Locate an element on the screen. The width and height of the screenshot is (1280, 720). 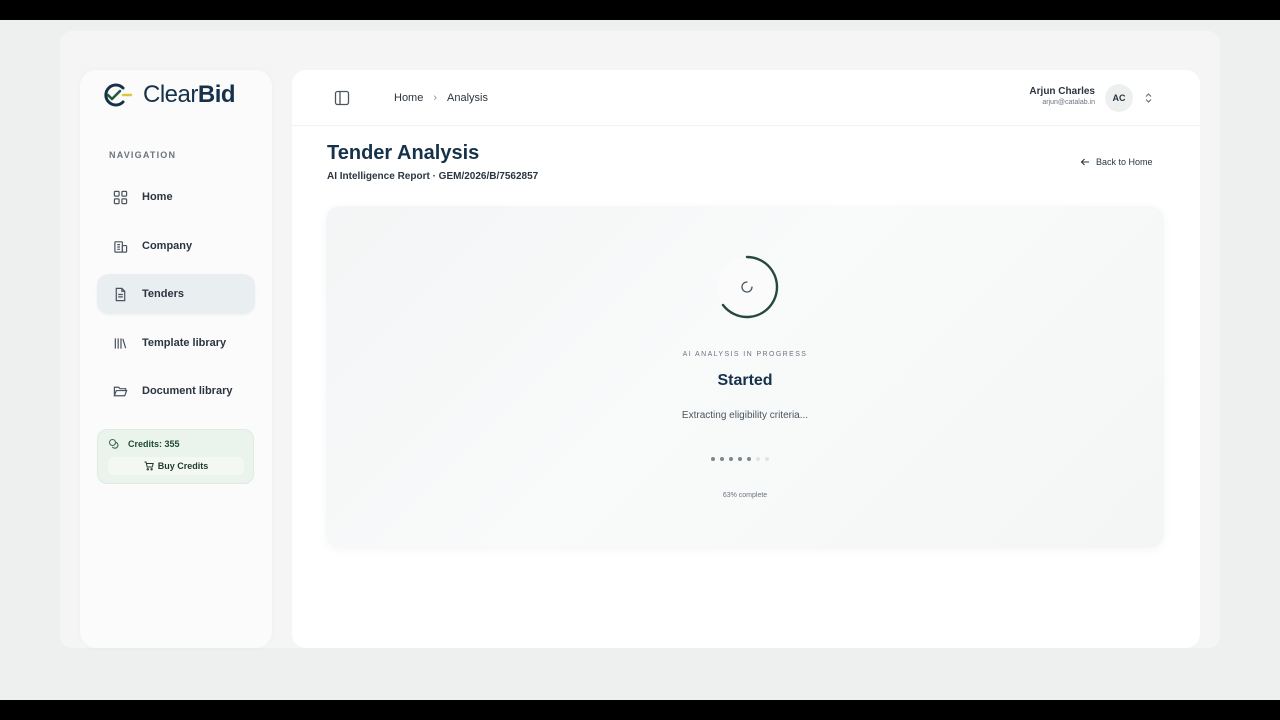
chevron-right-icon: › is located at coordinates (435, 98).